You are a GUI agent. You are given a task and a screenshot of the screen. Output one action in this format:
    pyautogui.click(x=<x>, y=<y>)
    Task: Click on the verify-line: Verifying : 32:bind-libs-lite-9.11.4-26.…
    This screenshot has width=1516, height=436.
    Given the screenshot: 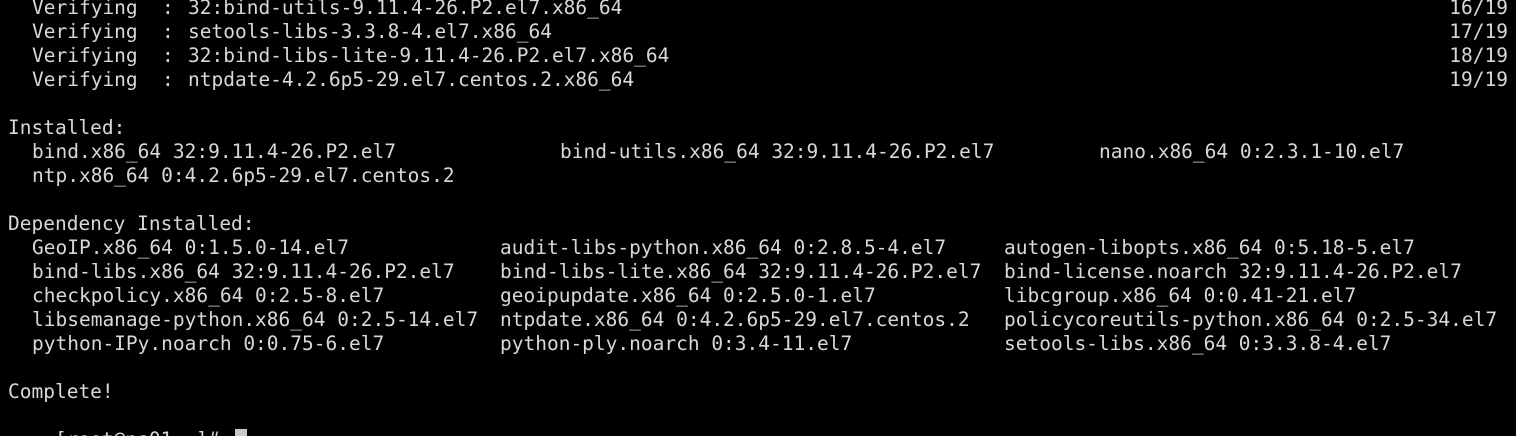 What is the action you would take?
    pyautogui.click(x=338, y=56)
    